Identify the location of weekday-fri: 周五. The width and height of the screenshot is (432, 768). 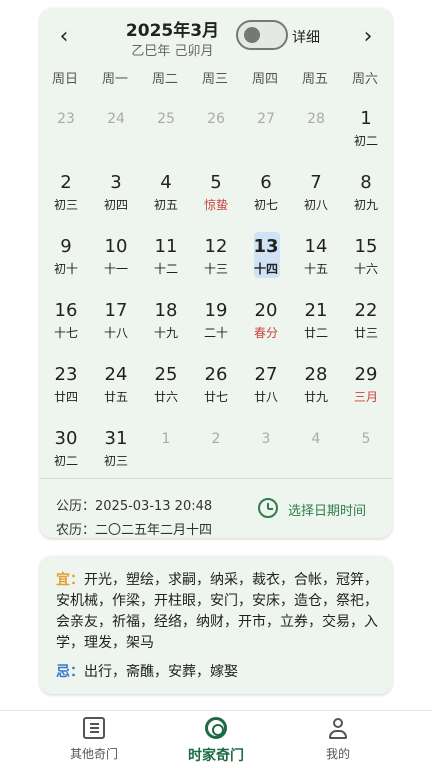
(314, 79).